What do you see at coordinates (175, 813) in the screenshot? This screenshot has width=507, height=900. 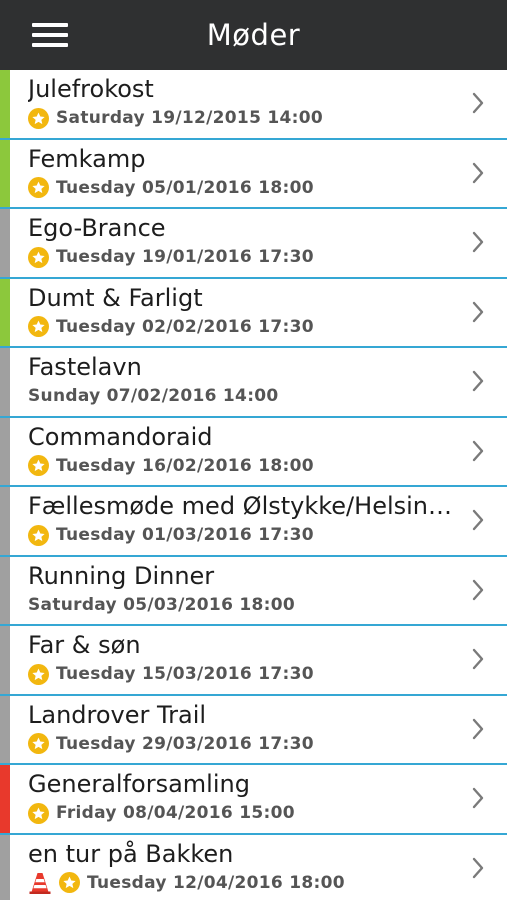 I see `meeting-date: Friday 08/04/2016 15:00` at bounding box center [175, 813].